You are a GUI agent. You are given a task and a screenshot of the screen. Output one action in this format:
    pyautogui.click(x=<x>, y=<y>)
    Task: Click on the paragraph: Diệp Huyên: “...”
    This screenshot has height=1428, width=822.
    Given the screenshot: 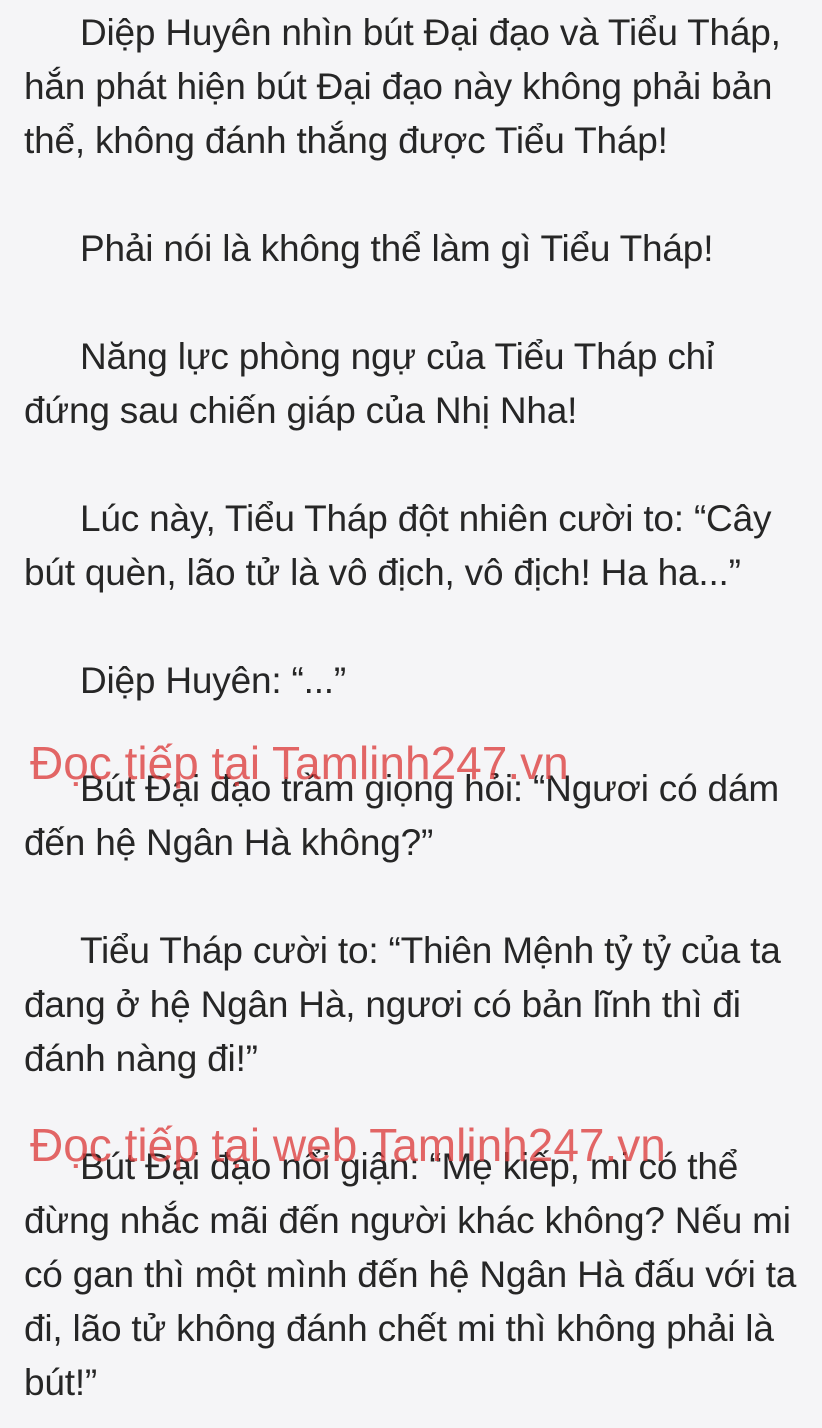 What is the action you would take?
    pyautogui.click(x=213, y=680)
    